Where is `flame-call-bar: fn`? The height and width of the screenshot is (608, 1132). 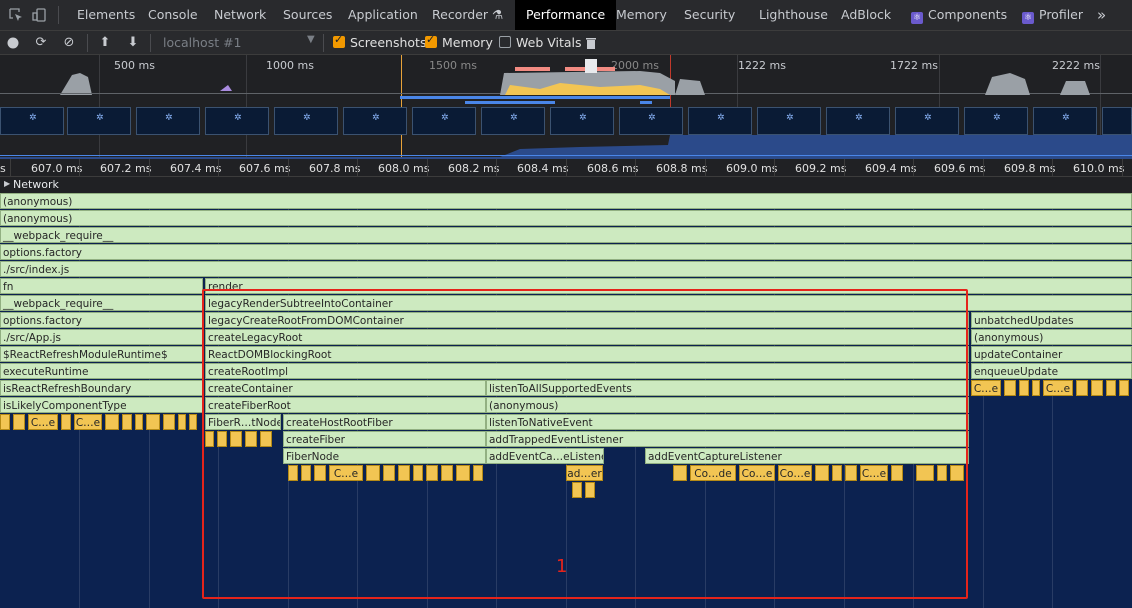
flame-call-bar: fn is located at coordinates (101, 286).